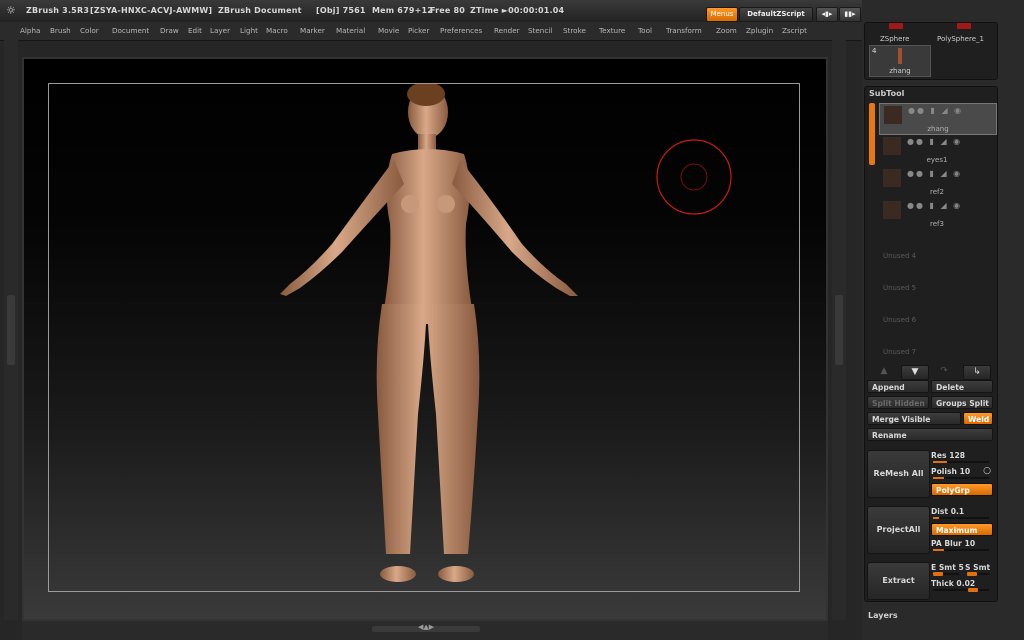 The image size is (1024, 640). I want to click on extract-button: Extract, so click(898, 581).